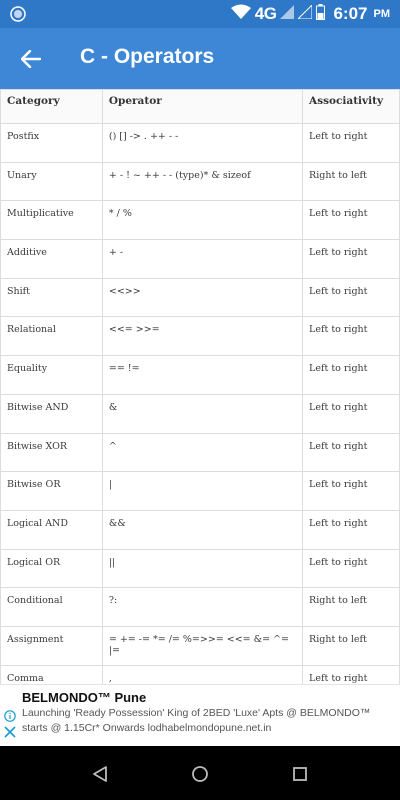 Image resolution: width=400 pixels, height=800 pixels. I want to click on nav-home-button, so click(200, 774).